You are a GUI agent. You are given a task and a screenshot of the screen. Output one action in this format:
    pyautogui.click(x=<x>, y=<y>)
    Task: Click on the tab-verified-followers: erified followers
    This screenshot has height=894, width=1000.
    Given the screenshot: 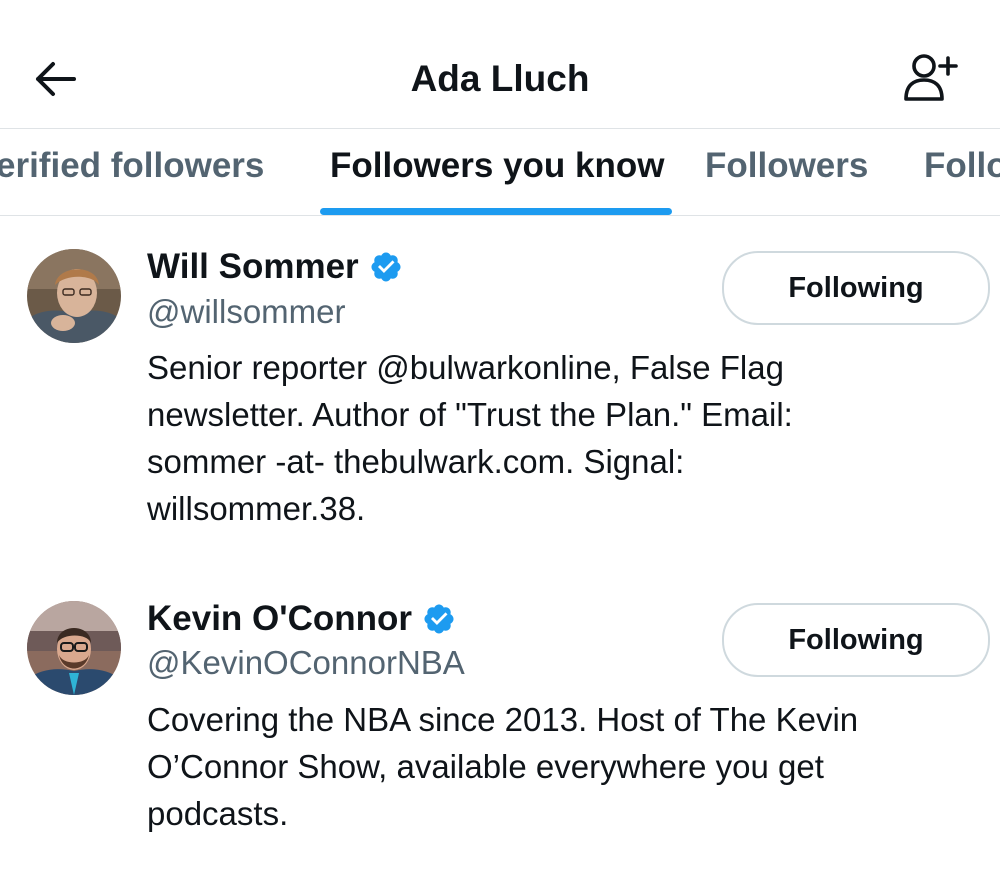 What is the action you would take?
    pyautogui.click(x=132, y=166)
    